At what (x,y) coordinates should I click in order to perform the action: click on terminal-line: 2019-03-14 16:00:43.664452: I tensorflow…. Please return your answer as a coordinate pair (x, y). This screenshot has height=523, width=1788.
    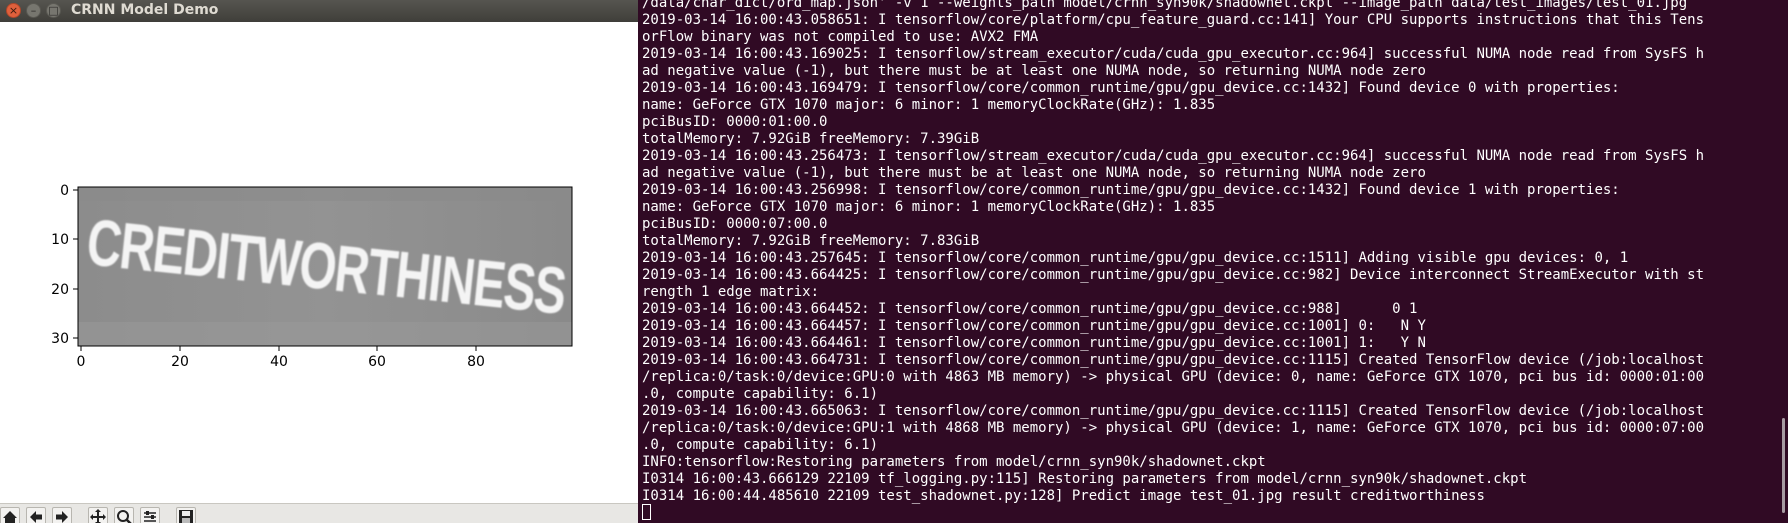
    Looking at the image, I should click on (1030, 309).